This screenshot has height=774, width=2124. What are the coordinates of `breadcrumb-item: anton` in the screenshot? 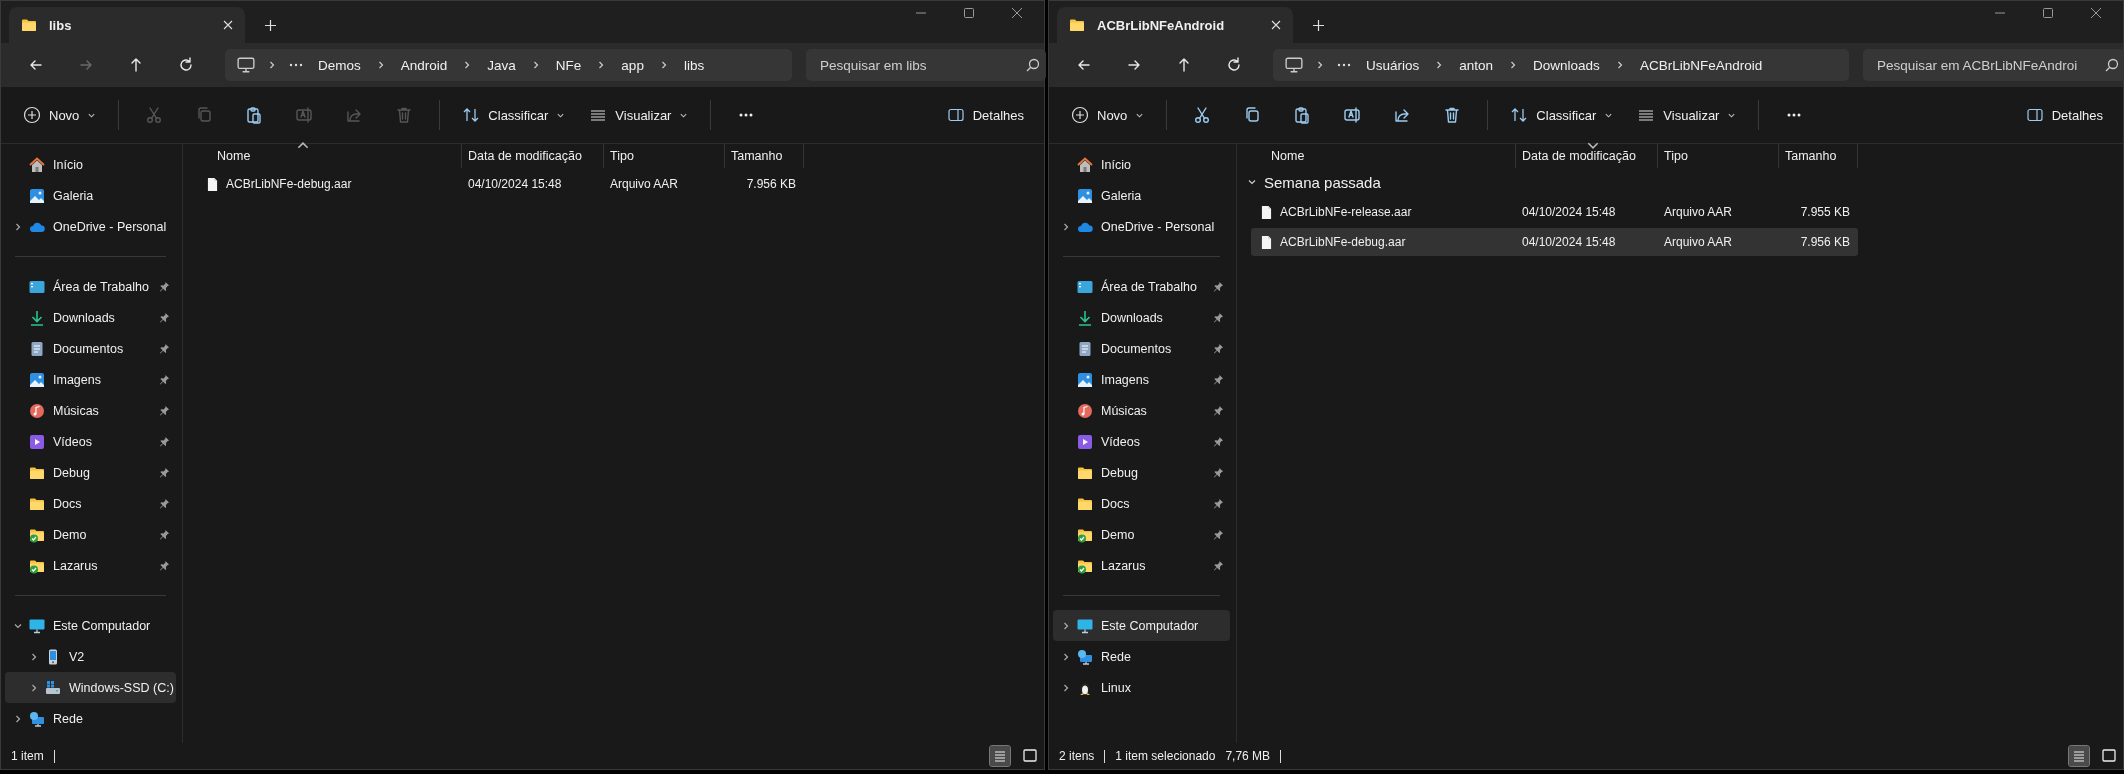 It's located at (1476, 65).